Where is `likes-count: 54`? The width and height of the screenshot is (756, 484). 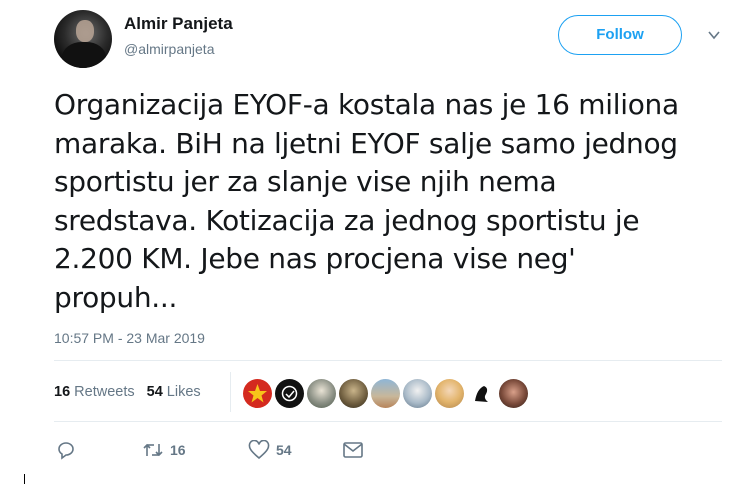 likes-count: 54 is located at coordinates (154, 392).